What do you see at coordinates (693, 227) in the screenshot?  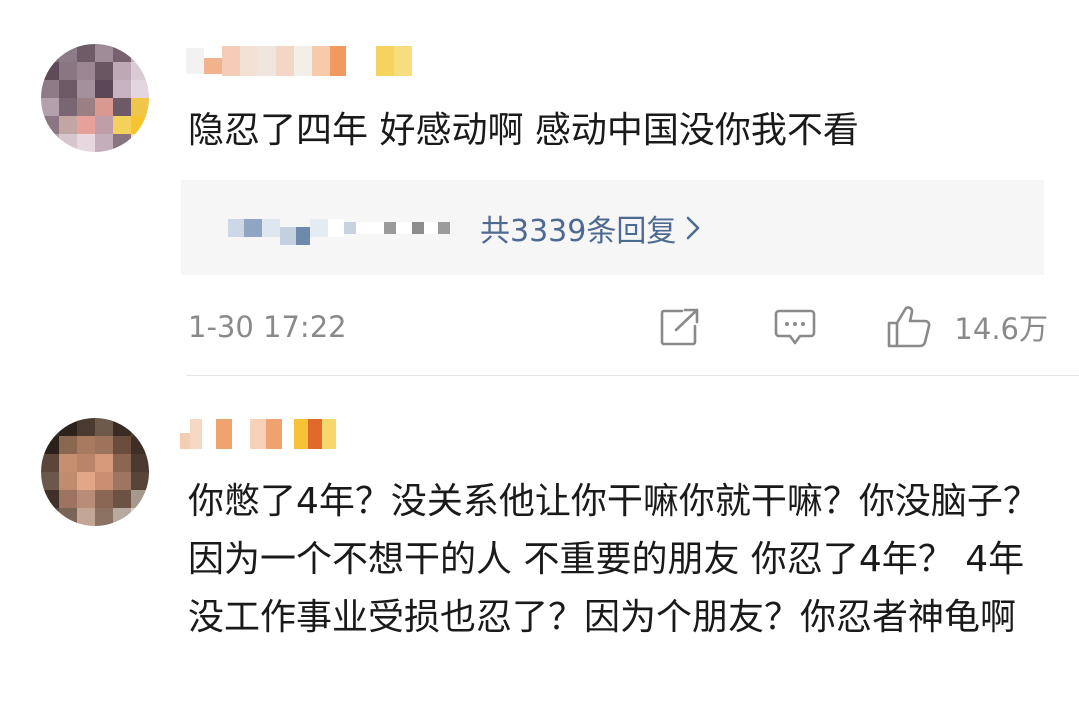 I see `chevron-right-icon` at bounding box center [693, 227].